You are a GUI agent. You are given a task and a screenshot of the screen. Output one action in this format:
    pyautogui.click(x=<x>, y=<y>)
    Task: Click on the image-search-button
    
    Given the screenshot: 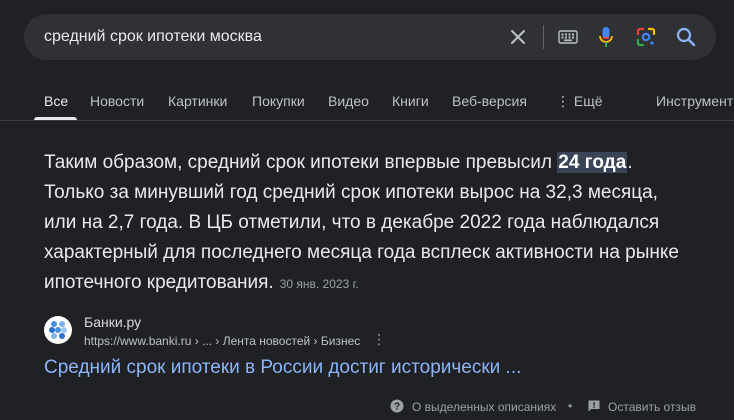 What is the action you would take?
    pyautogui.click(x=646, y=37)
    